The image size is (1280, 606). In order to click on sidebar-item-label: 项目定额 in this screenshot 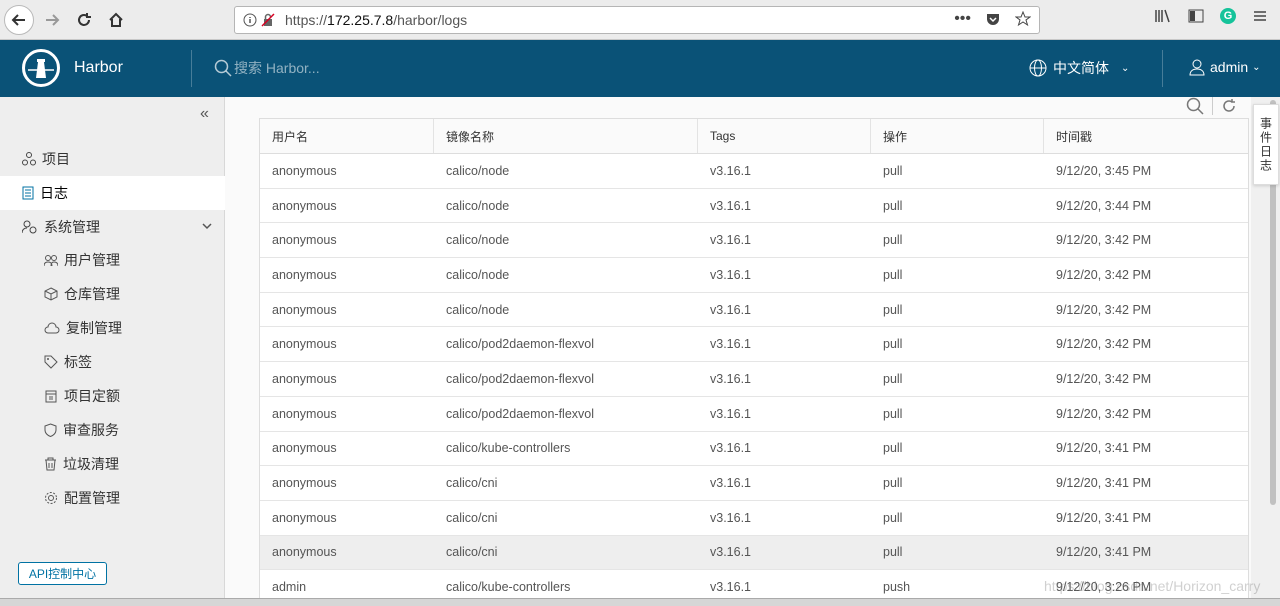, I will do `click(92, 396)`.